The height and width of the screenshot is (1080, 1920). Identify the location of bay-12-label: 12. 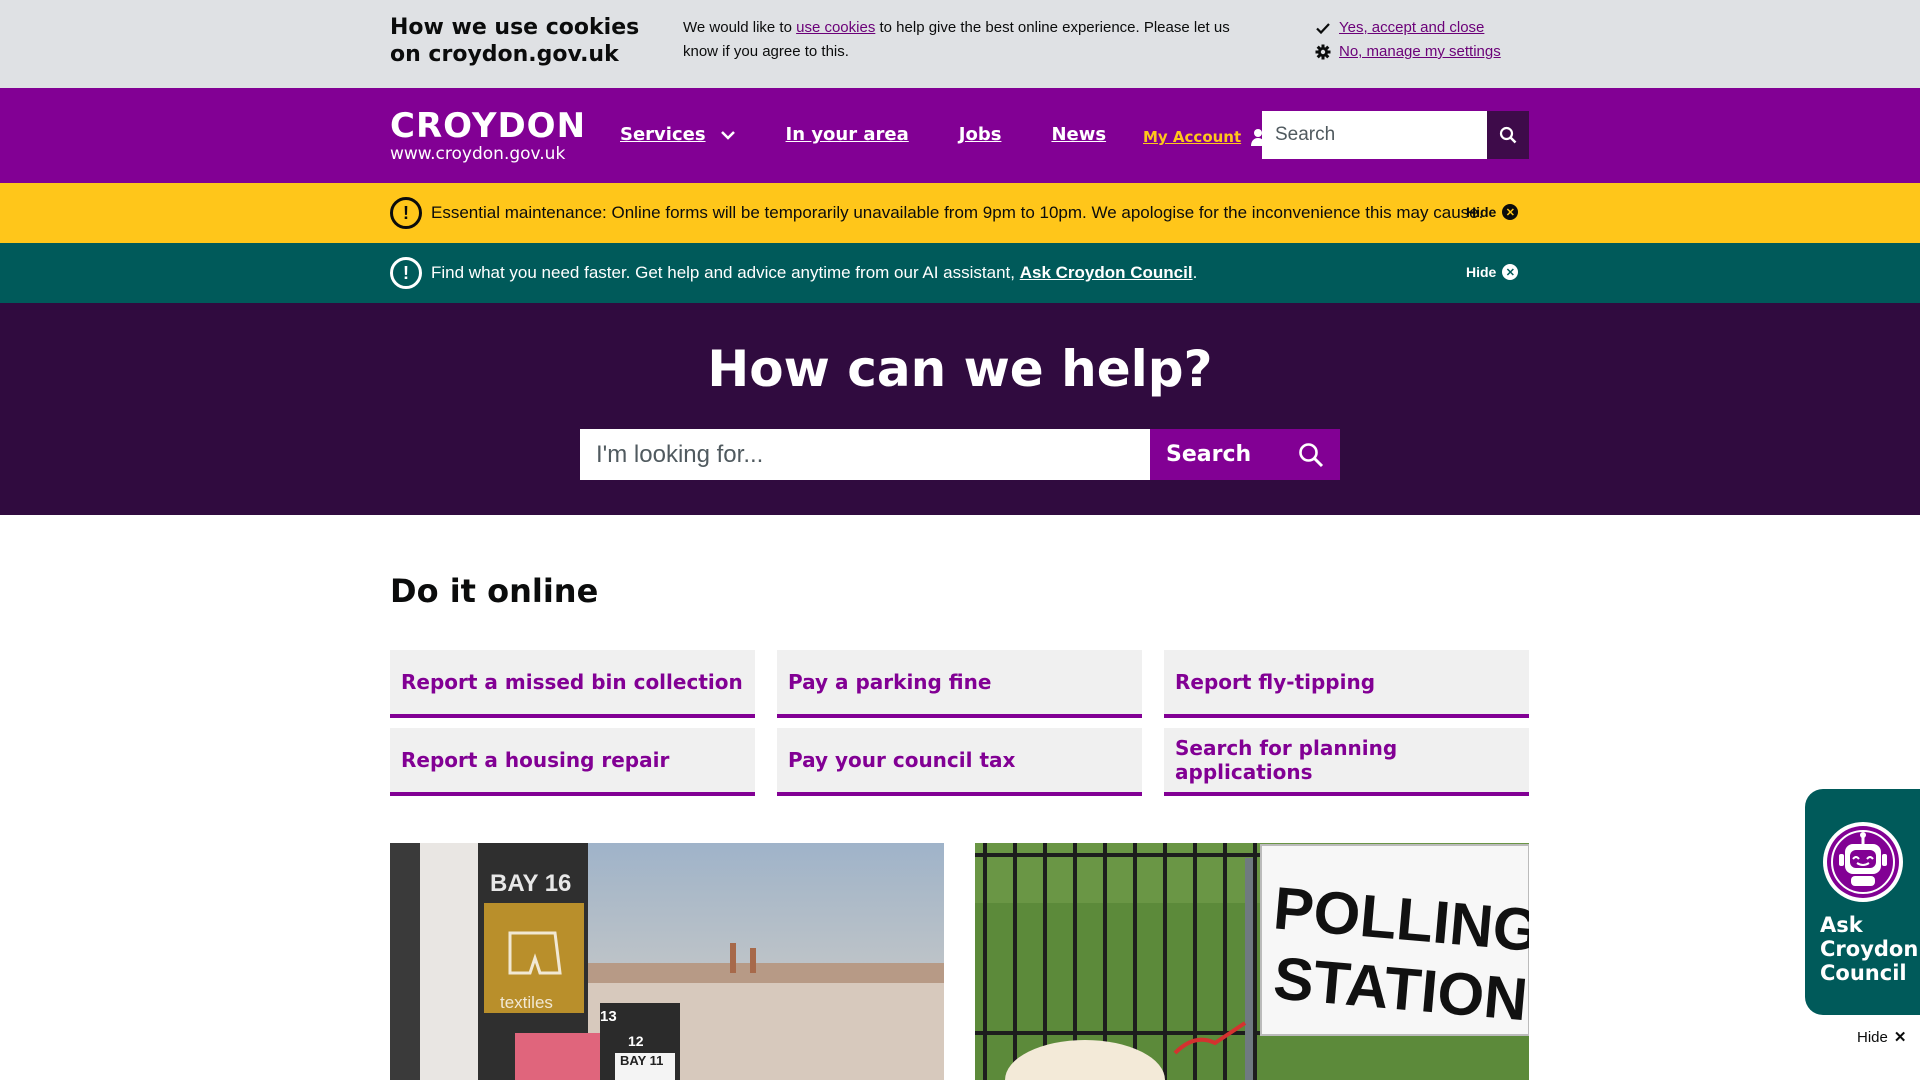
(636, 1041).